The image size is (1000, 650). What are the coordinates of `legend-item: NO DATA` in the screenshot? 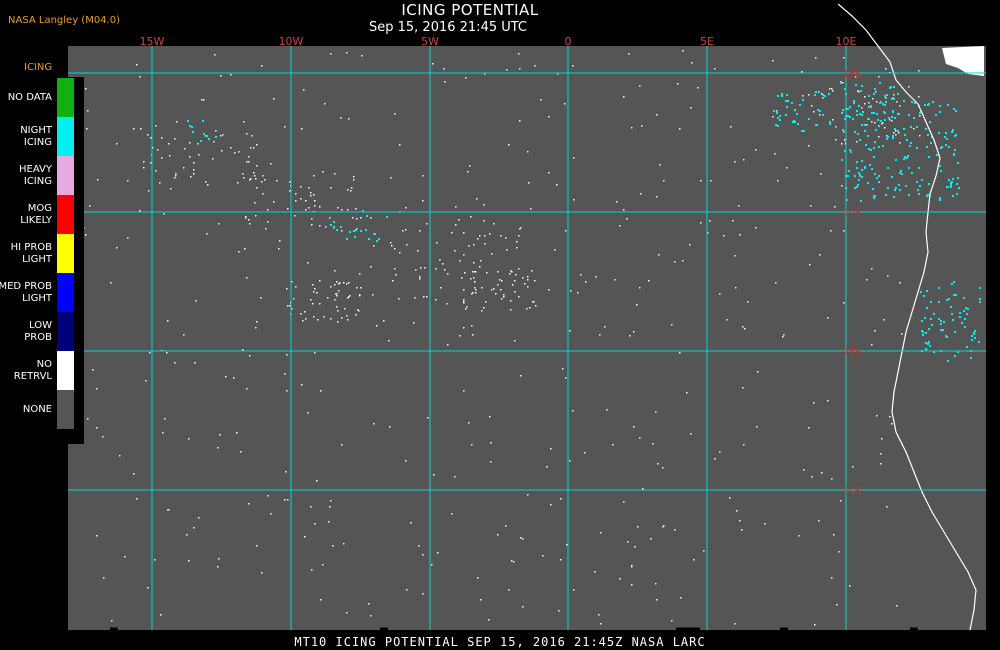 It's located at (42, 97).